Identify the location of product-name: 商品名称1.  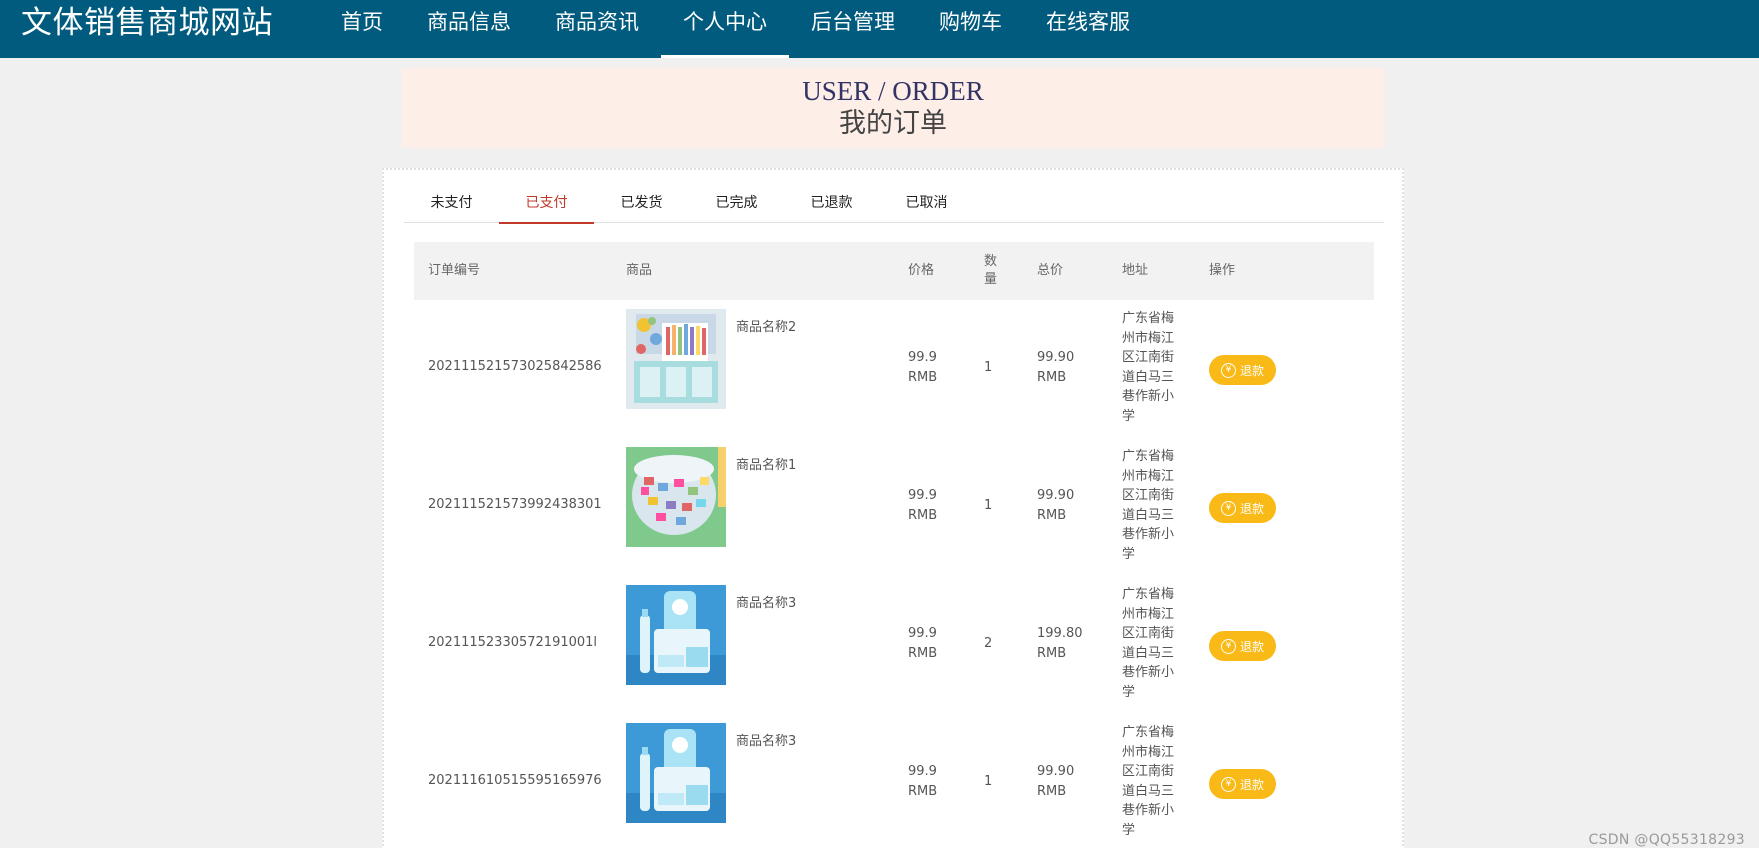
(766, 466).